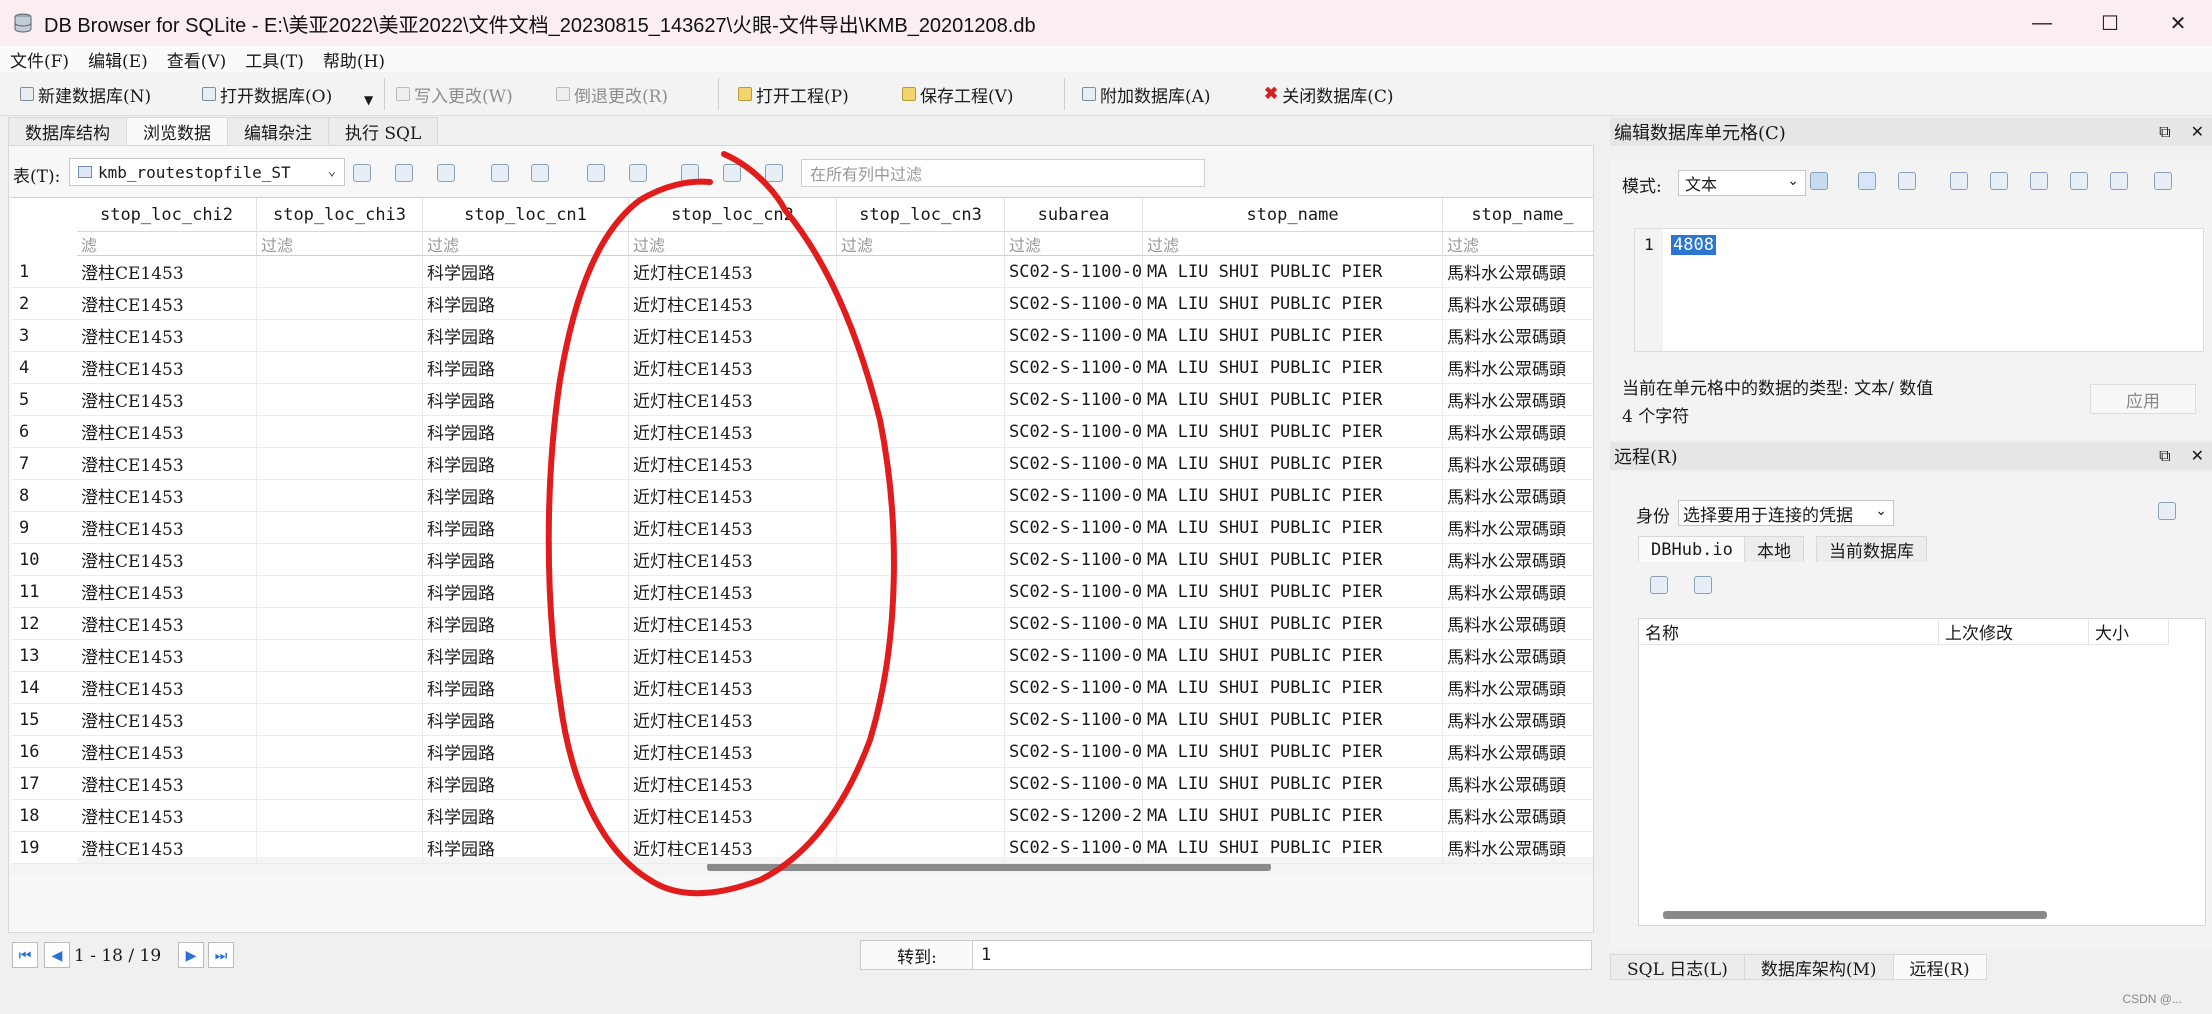 This screenshot has height=1014, width=2212. What do you see at coordinates (44, 272) in the screenshot?
I see `row-number: 1` at bounding box center [44, 272].